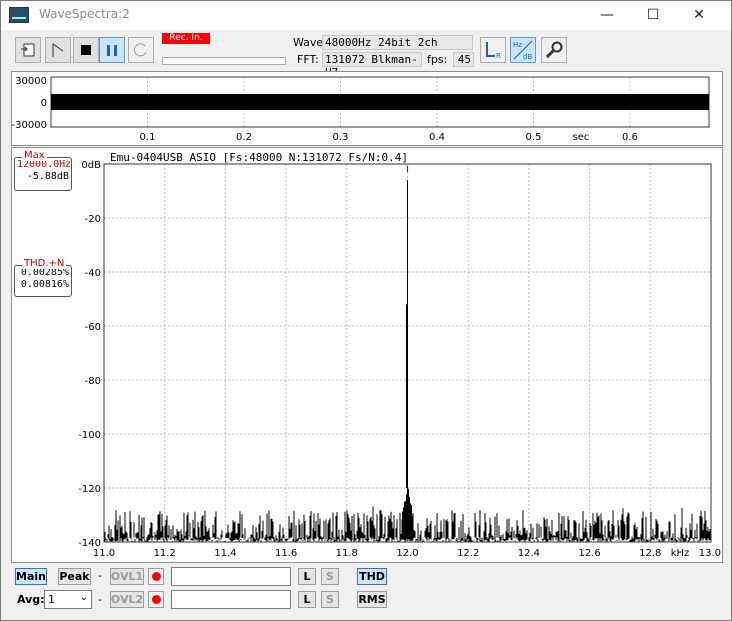  I want to click on spec-x-tick: 11.0, so click(104, 553).